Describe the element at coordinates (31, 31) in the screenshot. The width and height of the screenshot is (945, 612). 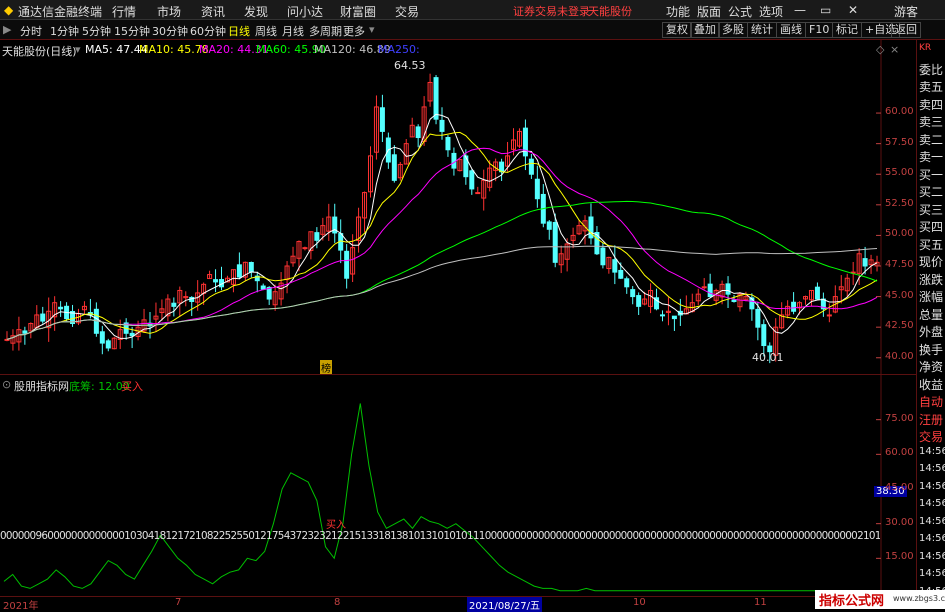
I see `period-tab: 分时` at that location.